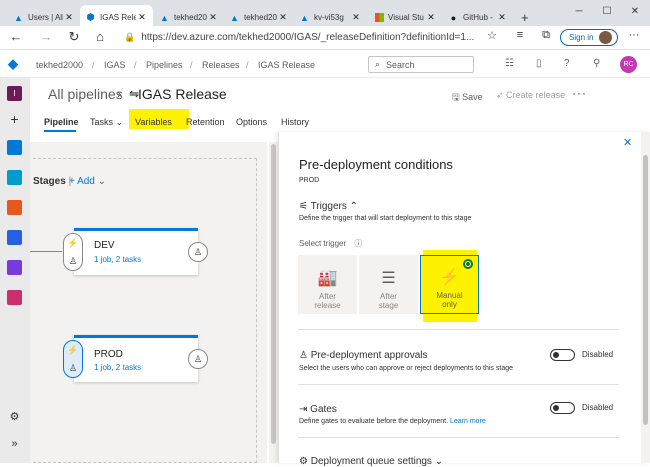 The width and height of the screenshot is (650, 467). What do you see at coordinates (164, 65) in the screenshot?
I see `breadcrumb-pipelines: Pipelines` at bounding box center [164, 65].